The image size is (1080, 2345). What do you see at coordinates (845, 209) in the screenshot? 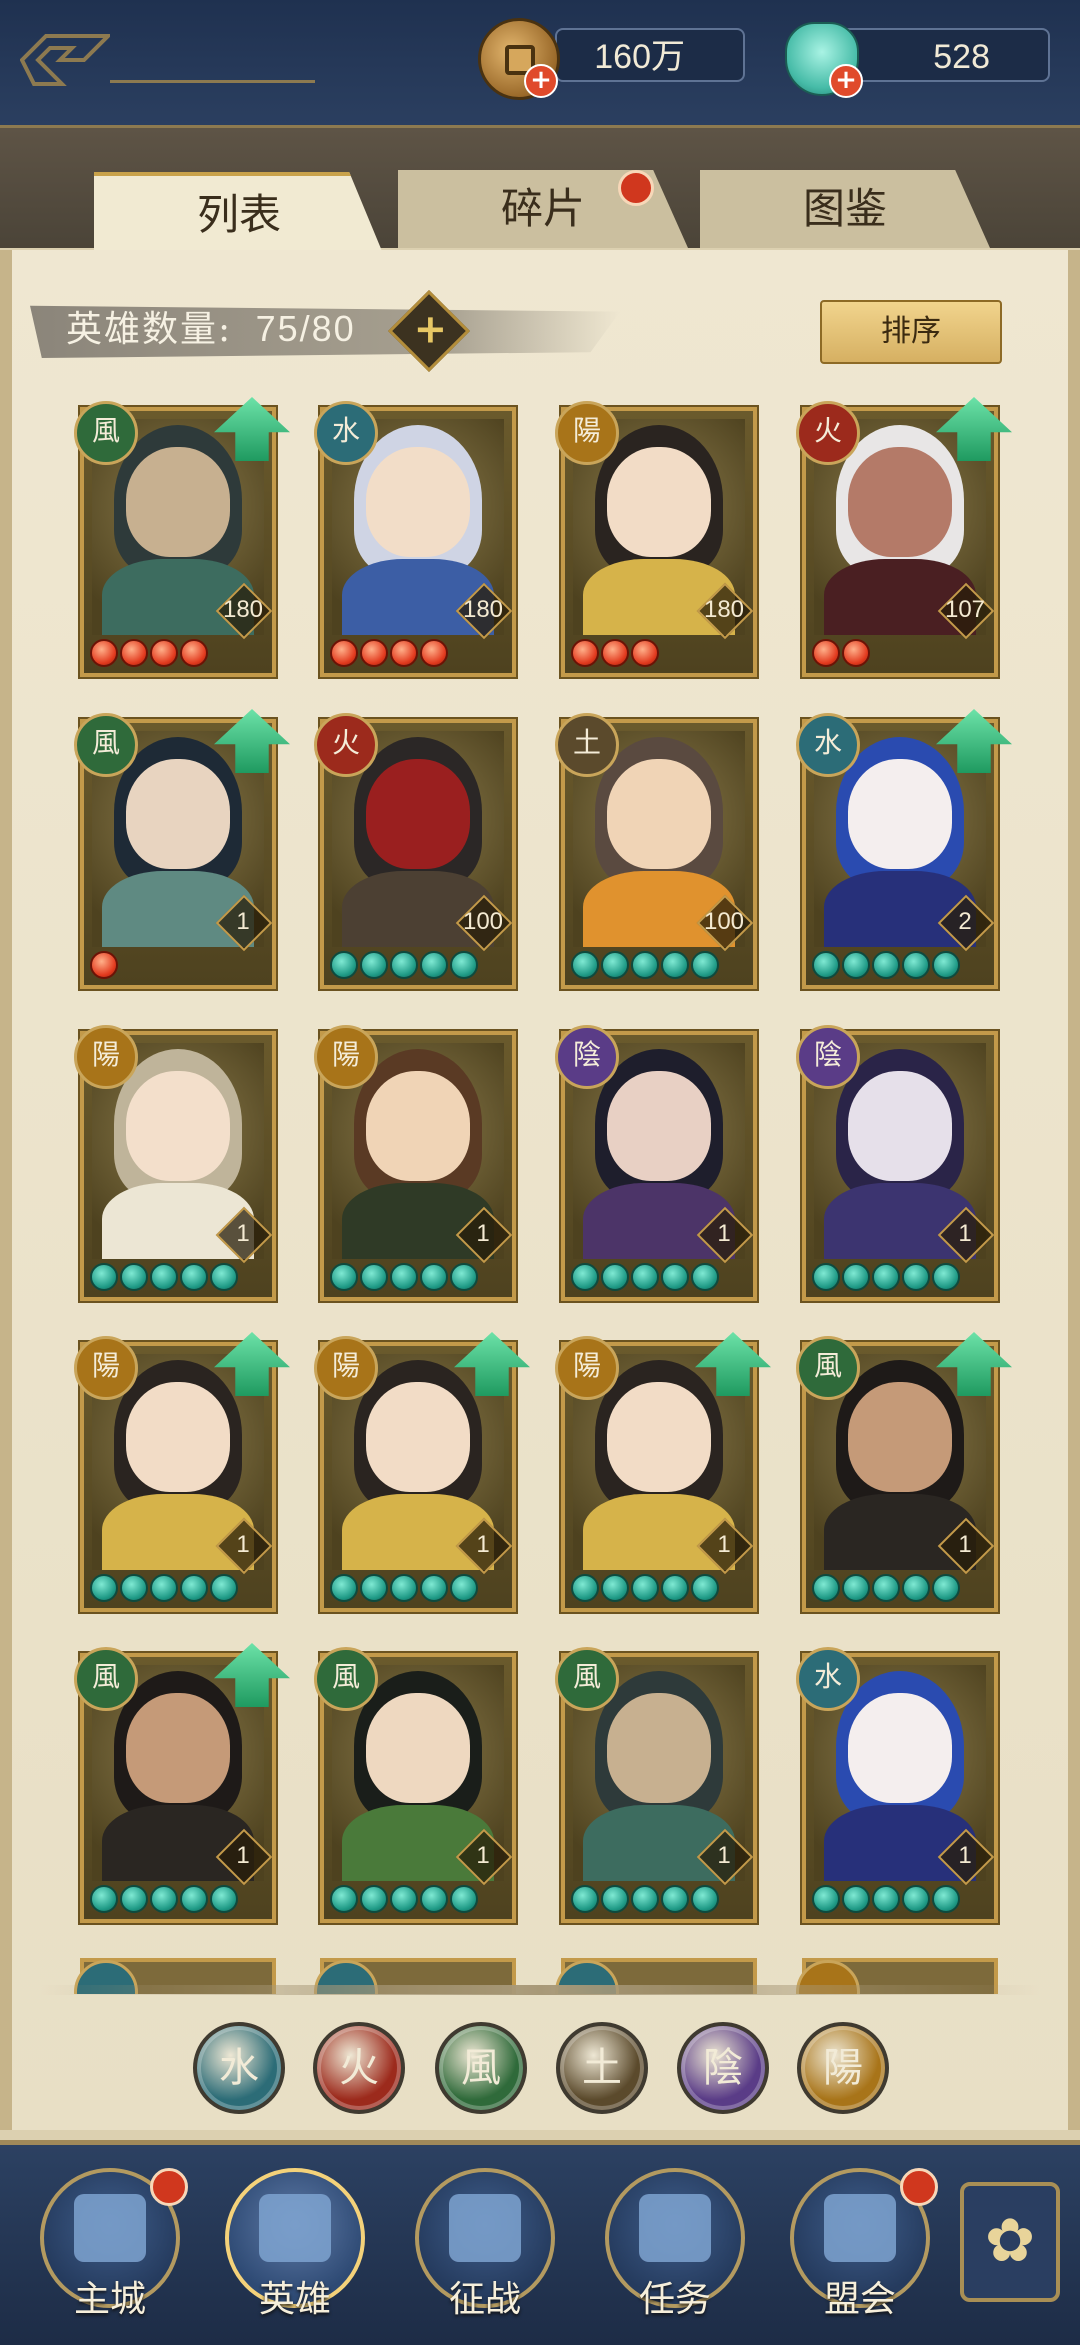
I see `tab-codex: 图鉴` at bounding box center [845, 209].